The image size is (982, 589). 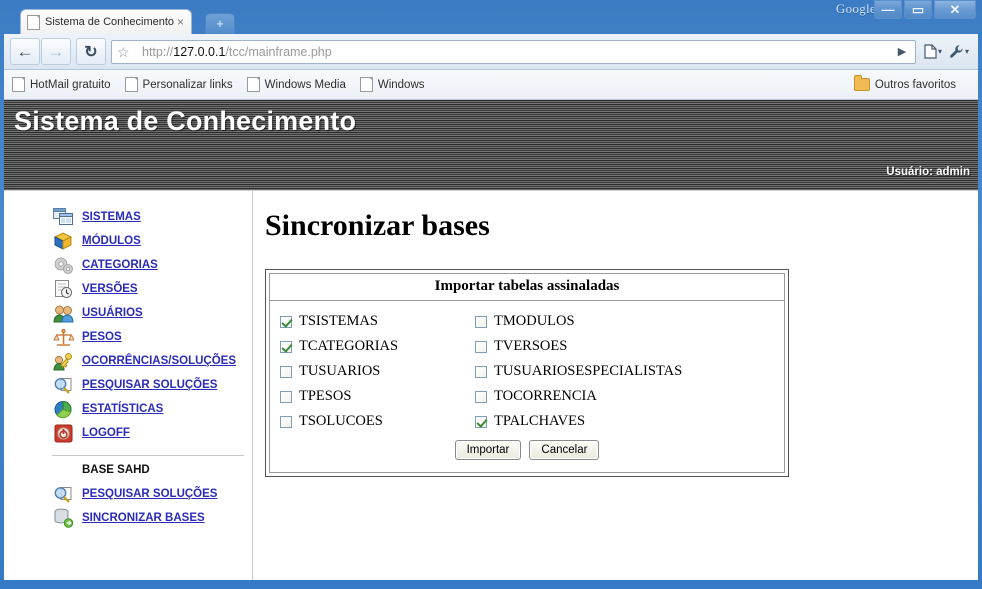 I want to click on go-button: ▶, so click(x=902, y=51).